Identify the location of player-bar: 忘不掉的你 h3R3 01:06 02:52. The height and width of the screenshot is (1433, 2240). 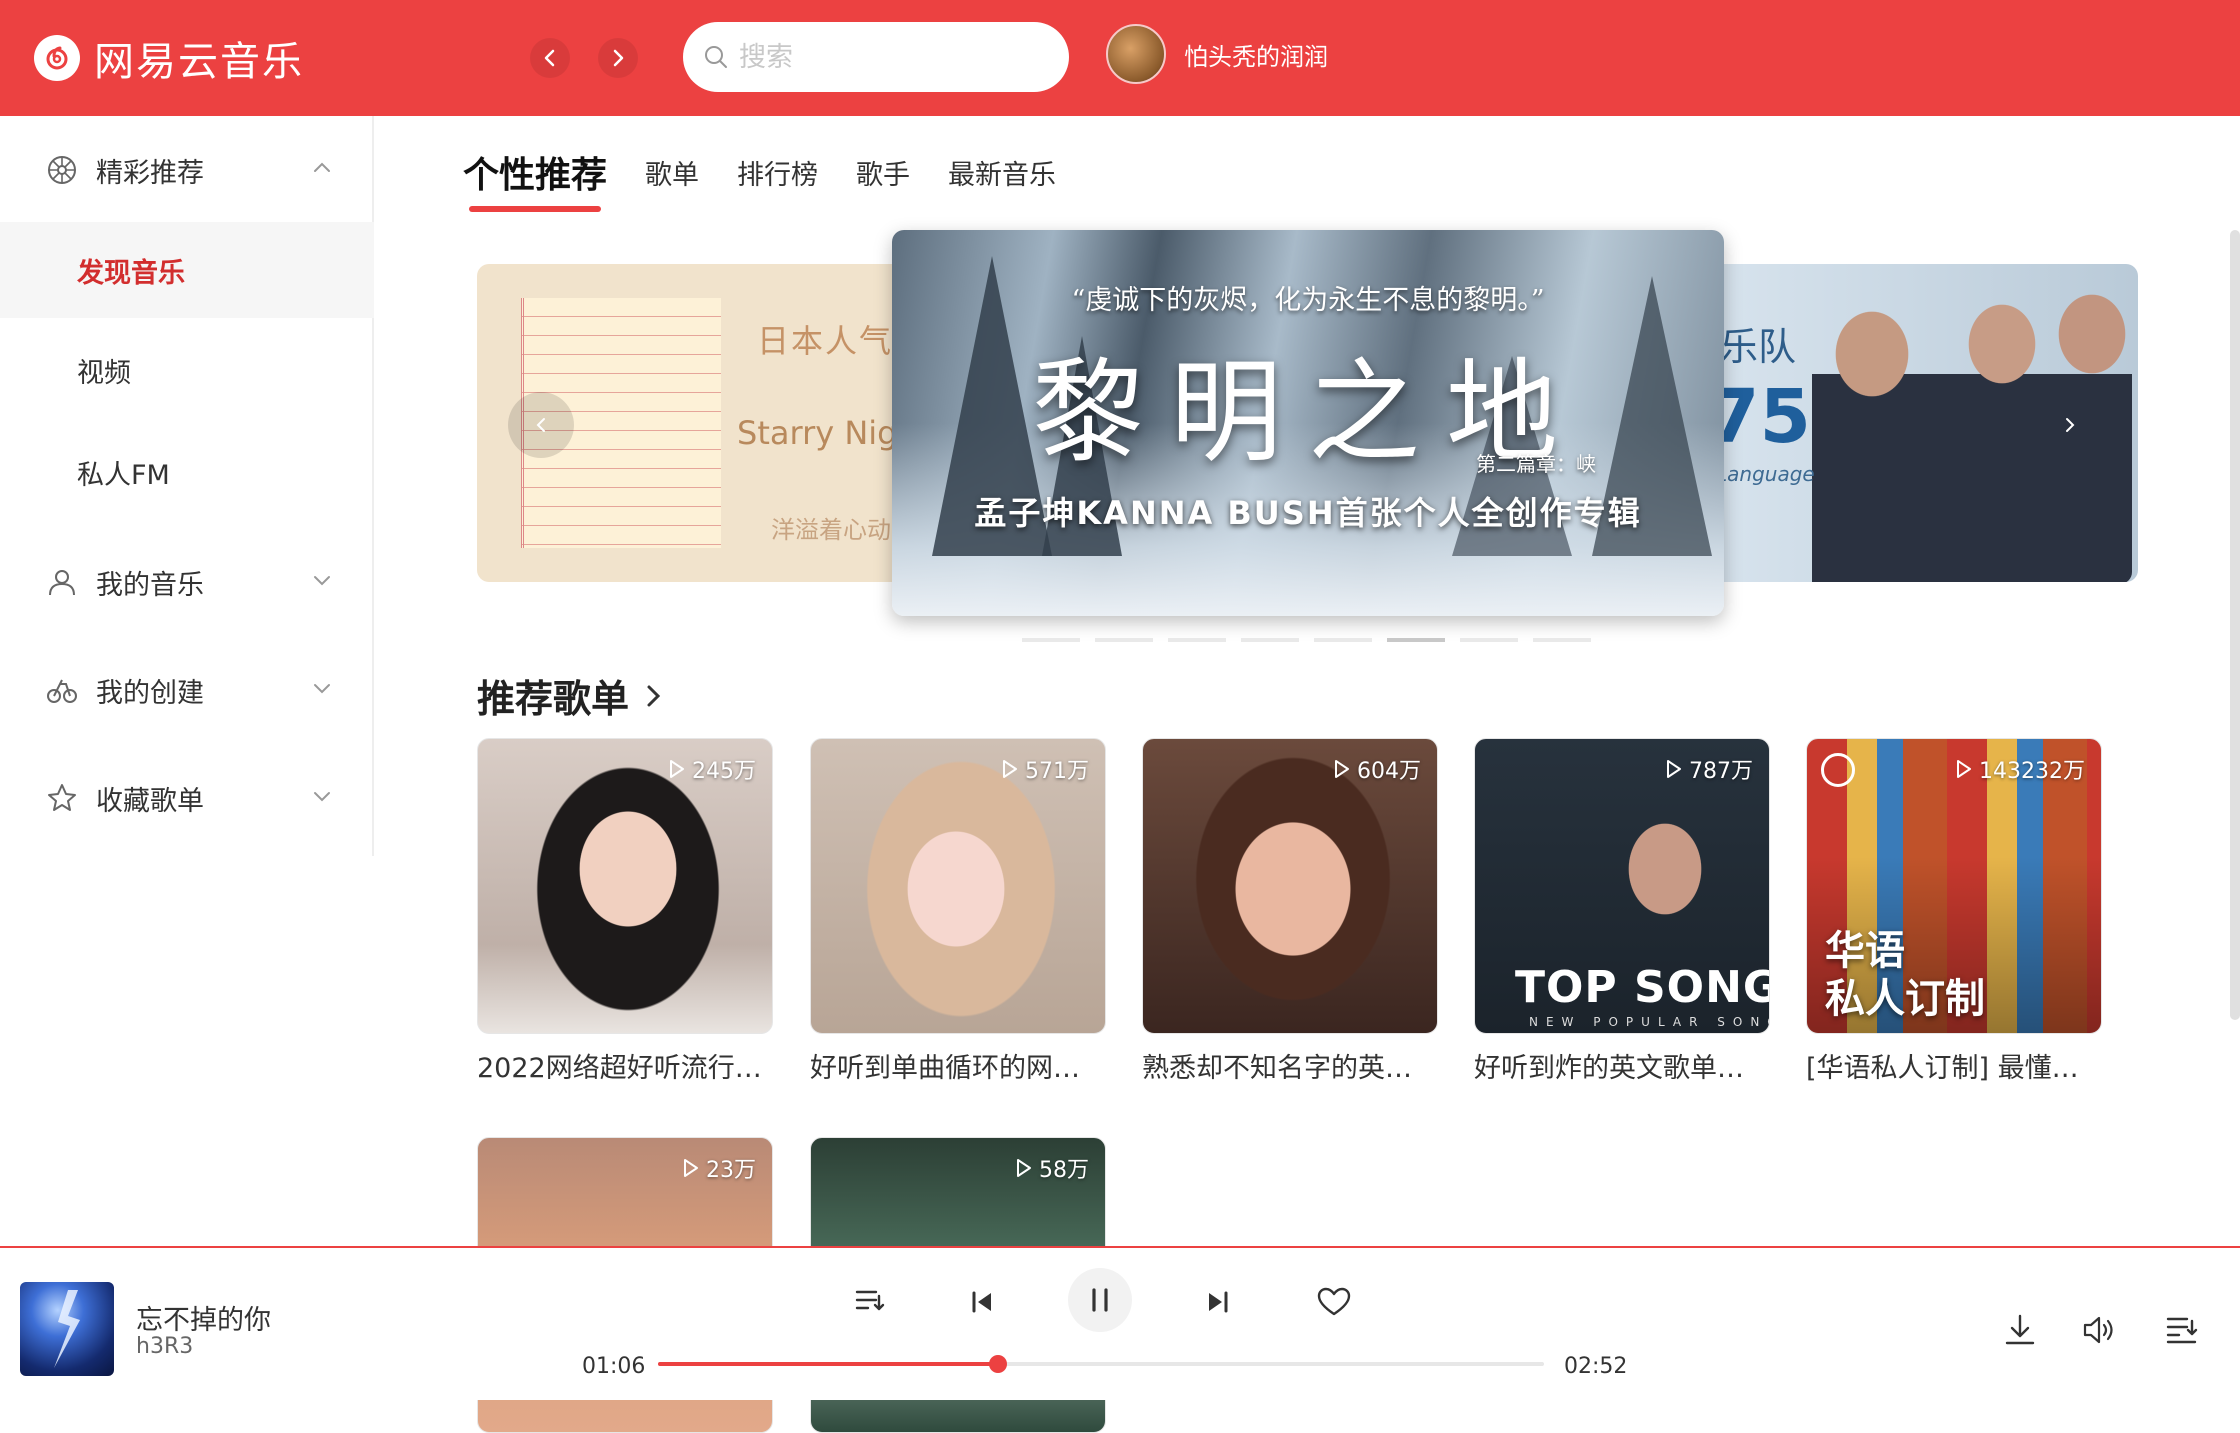
(1120, 1323).